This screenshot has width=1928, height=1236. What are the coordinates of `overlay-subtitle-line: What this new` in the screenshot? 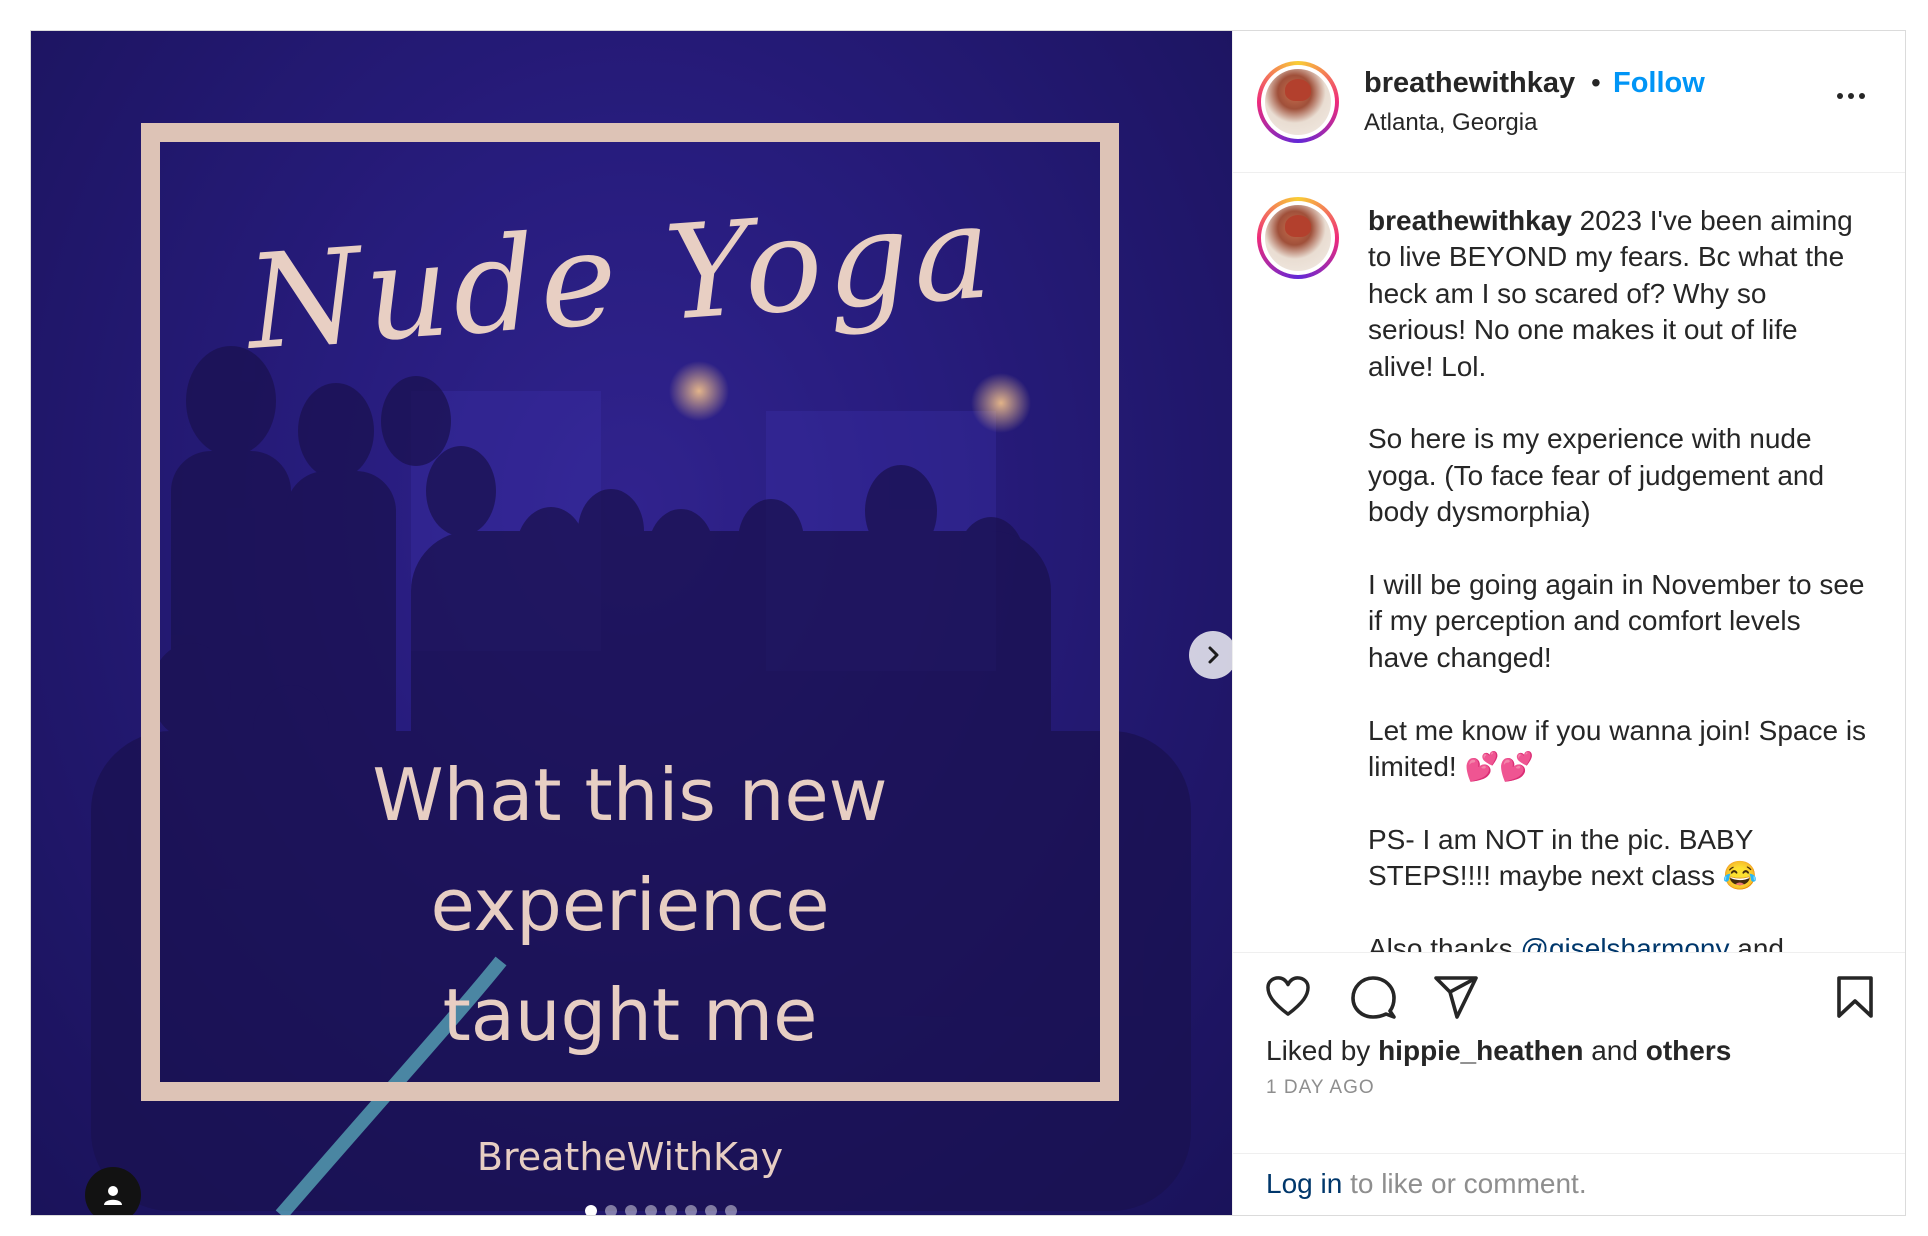 It's located at (630, 795).